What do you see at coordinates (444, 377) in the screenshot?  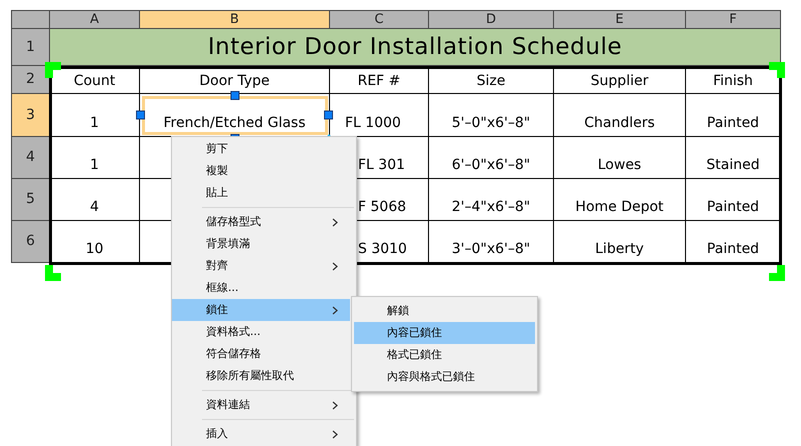 I see `menu-item: 內容與格式已鎖住` at bounding box center [444, 377].